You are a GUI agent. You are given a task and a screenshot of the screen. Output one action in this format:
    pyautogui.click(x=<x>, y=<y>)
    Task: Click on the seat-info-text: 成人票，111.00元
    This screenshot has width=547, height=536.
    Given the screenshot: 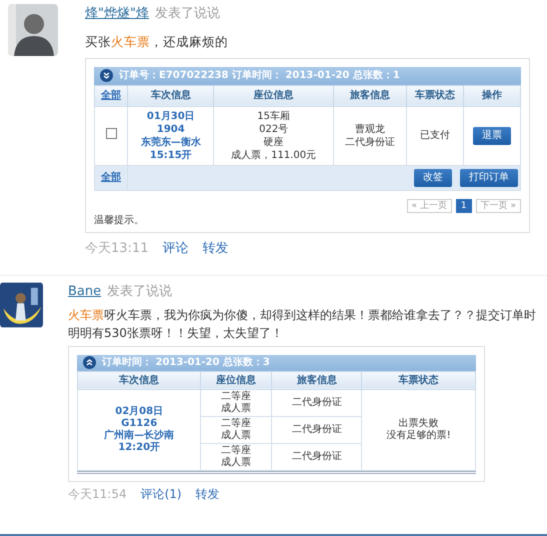 What is the action you would take?
    pyautogui.click(x=274, y=155)
    